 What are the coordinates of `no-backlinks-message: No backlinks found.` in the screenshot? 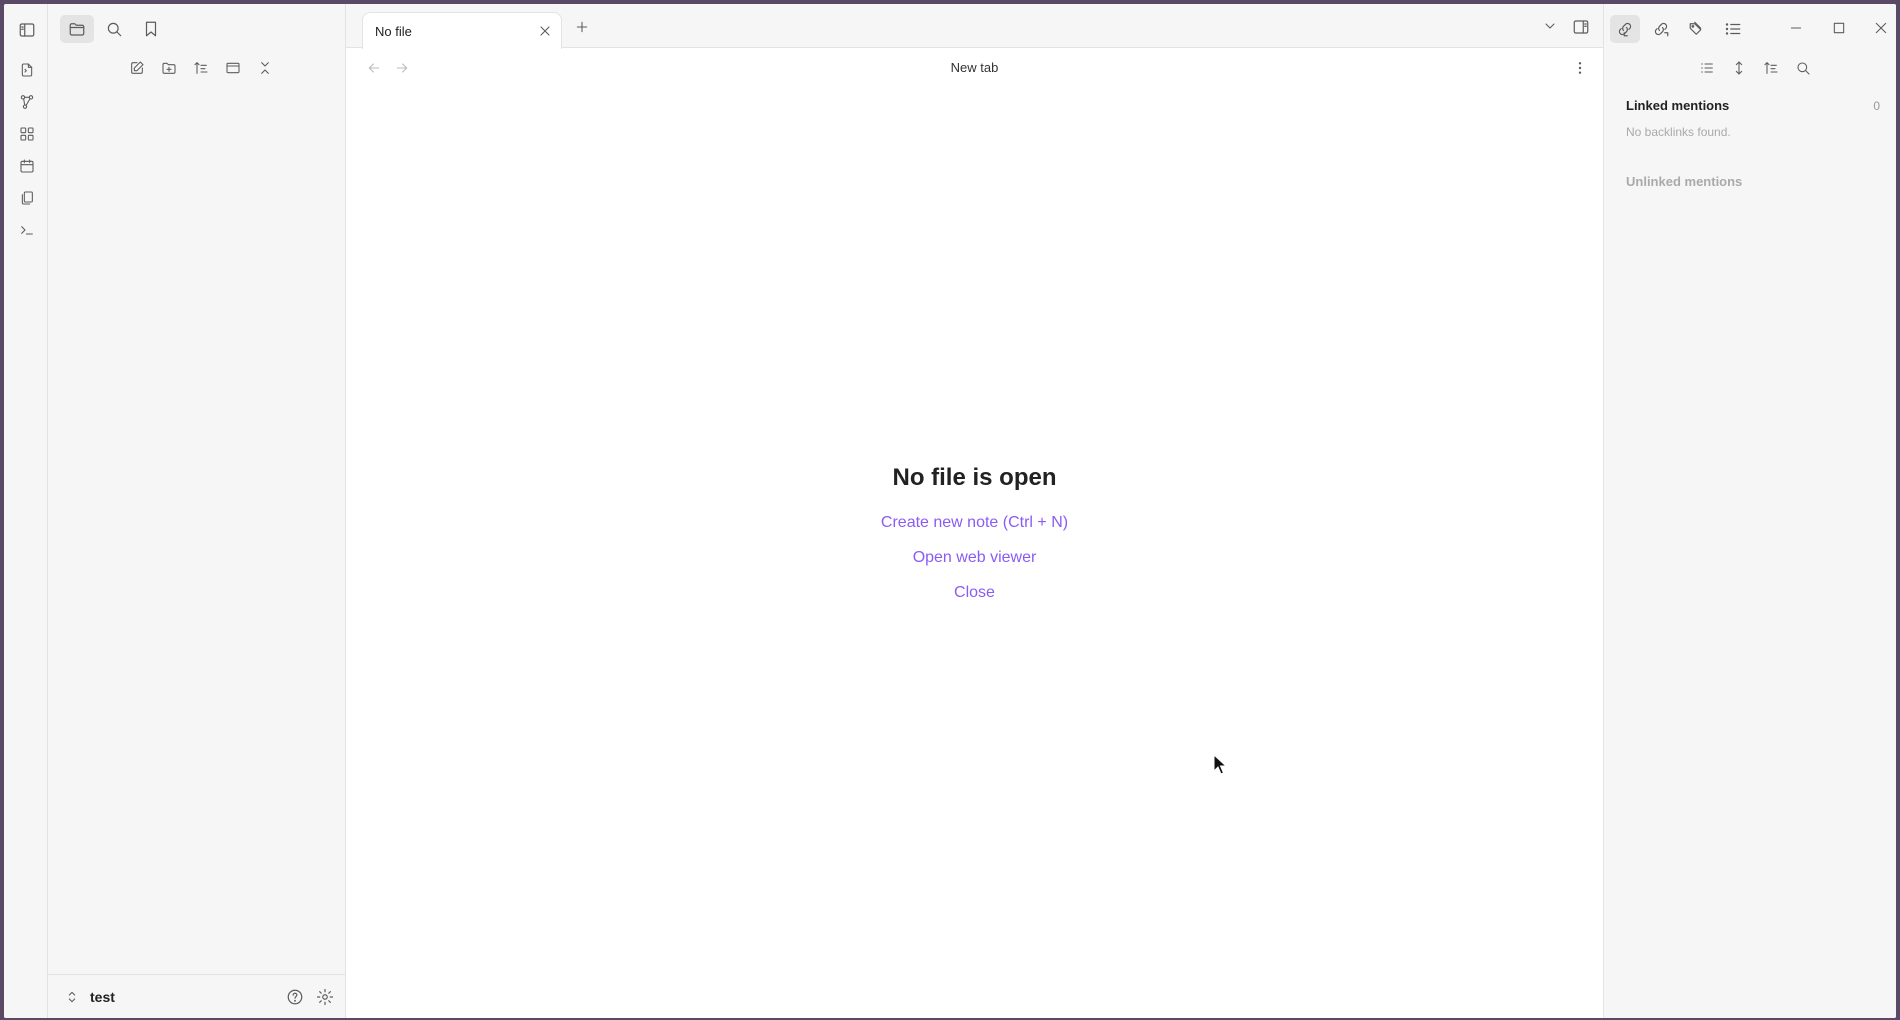 It's located at (1678, 132).